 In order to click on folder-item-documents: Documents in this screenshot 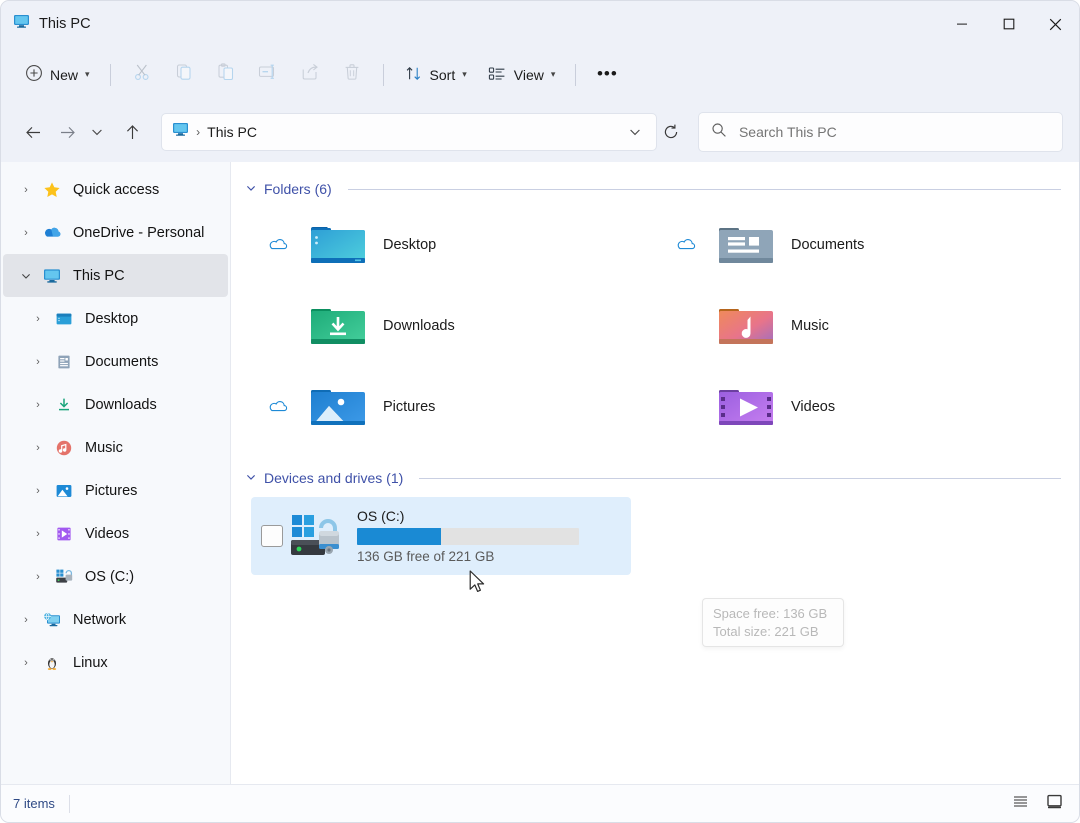, I will do `click(857, 244)`.